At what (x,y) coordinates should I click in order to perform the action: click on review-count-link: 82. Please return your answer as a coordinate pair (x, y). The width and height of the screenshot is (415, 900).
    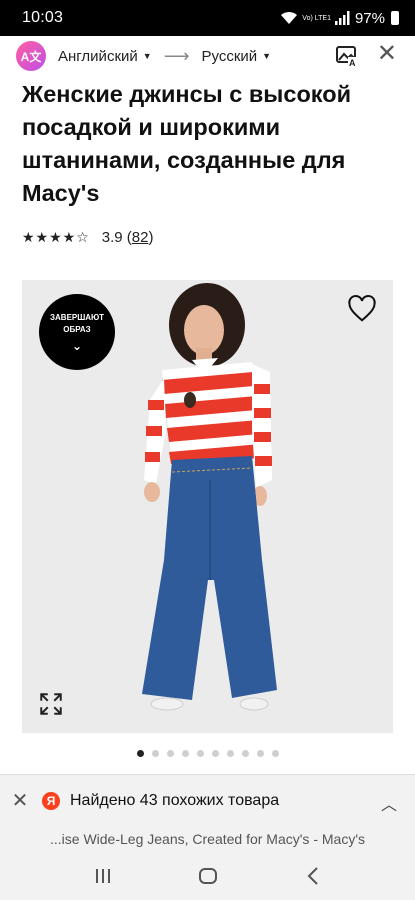
    Looking at the image, I should click on (140, 237).